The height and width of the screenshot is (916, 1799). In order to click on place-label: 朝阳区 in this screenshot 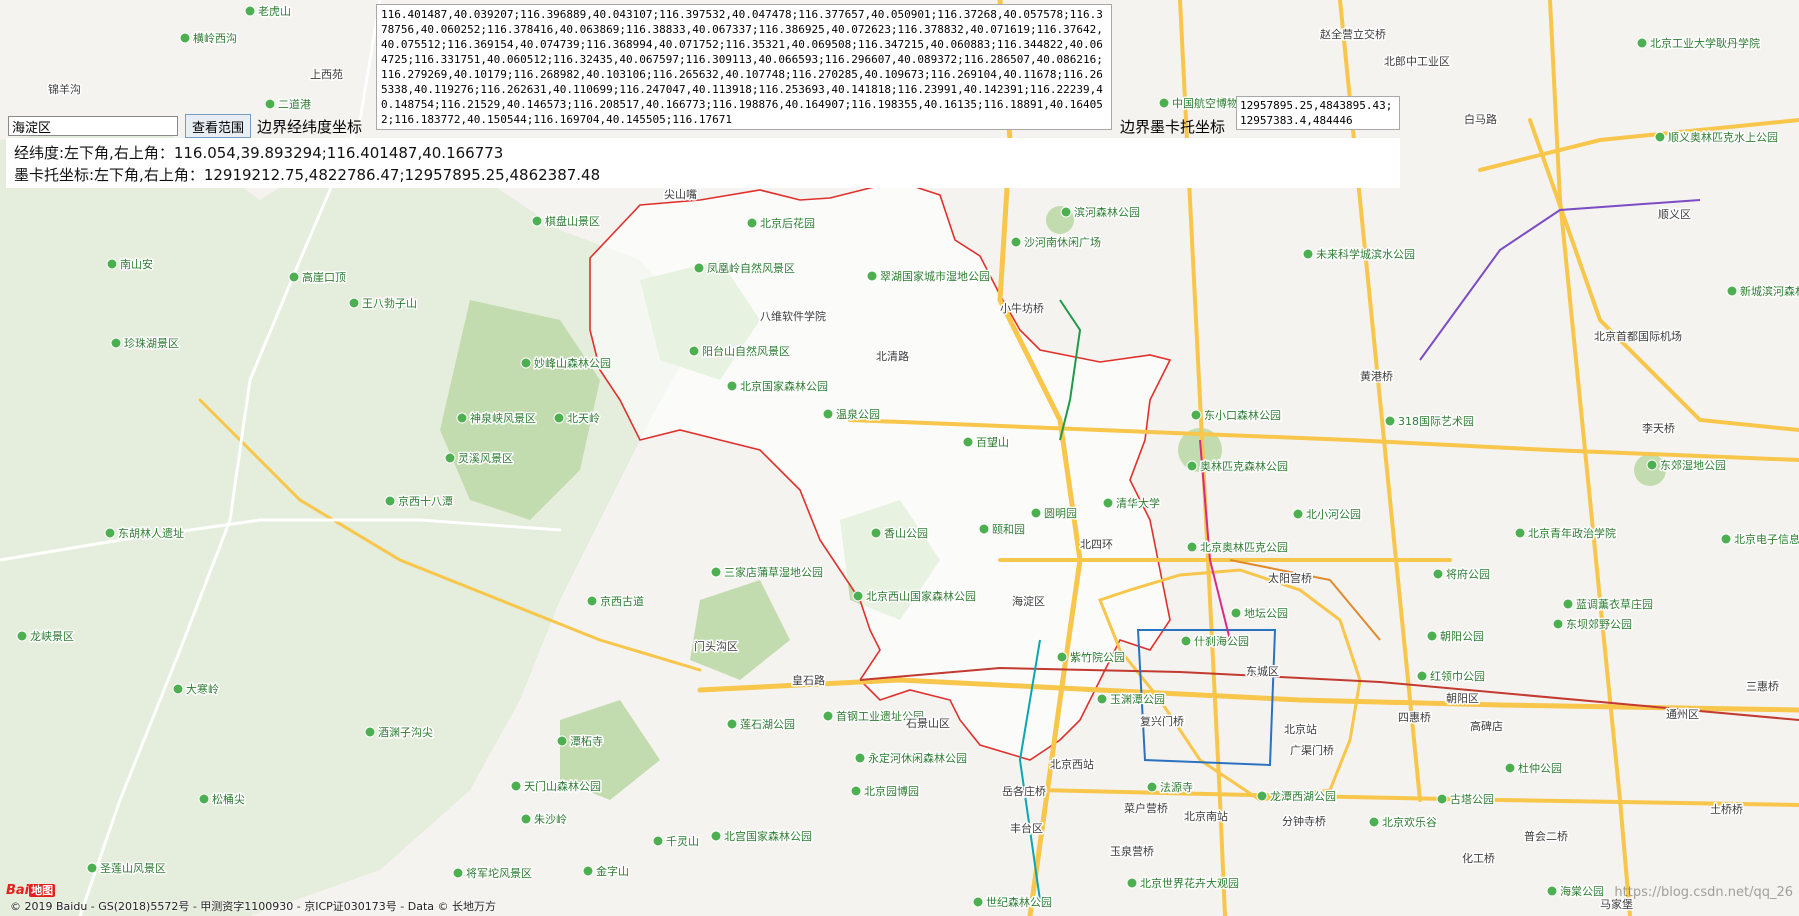, I will do `click(1463, 699)`.